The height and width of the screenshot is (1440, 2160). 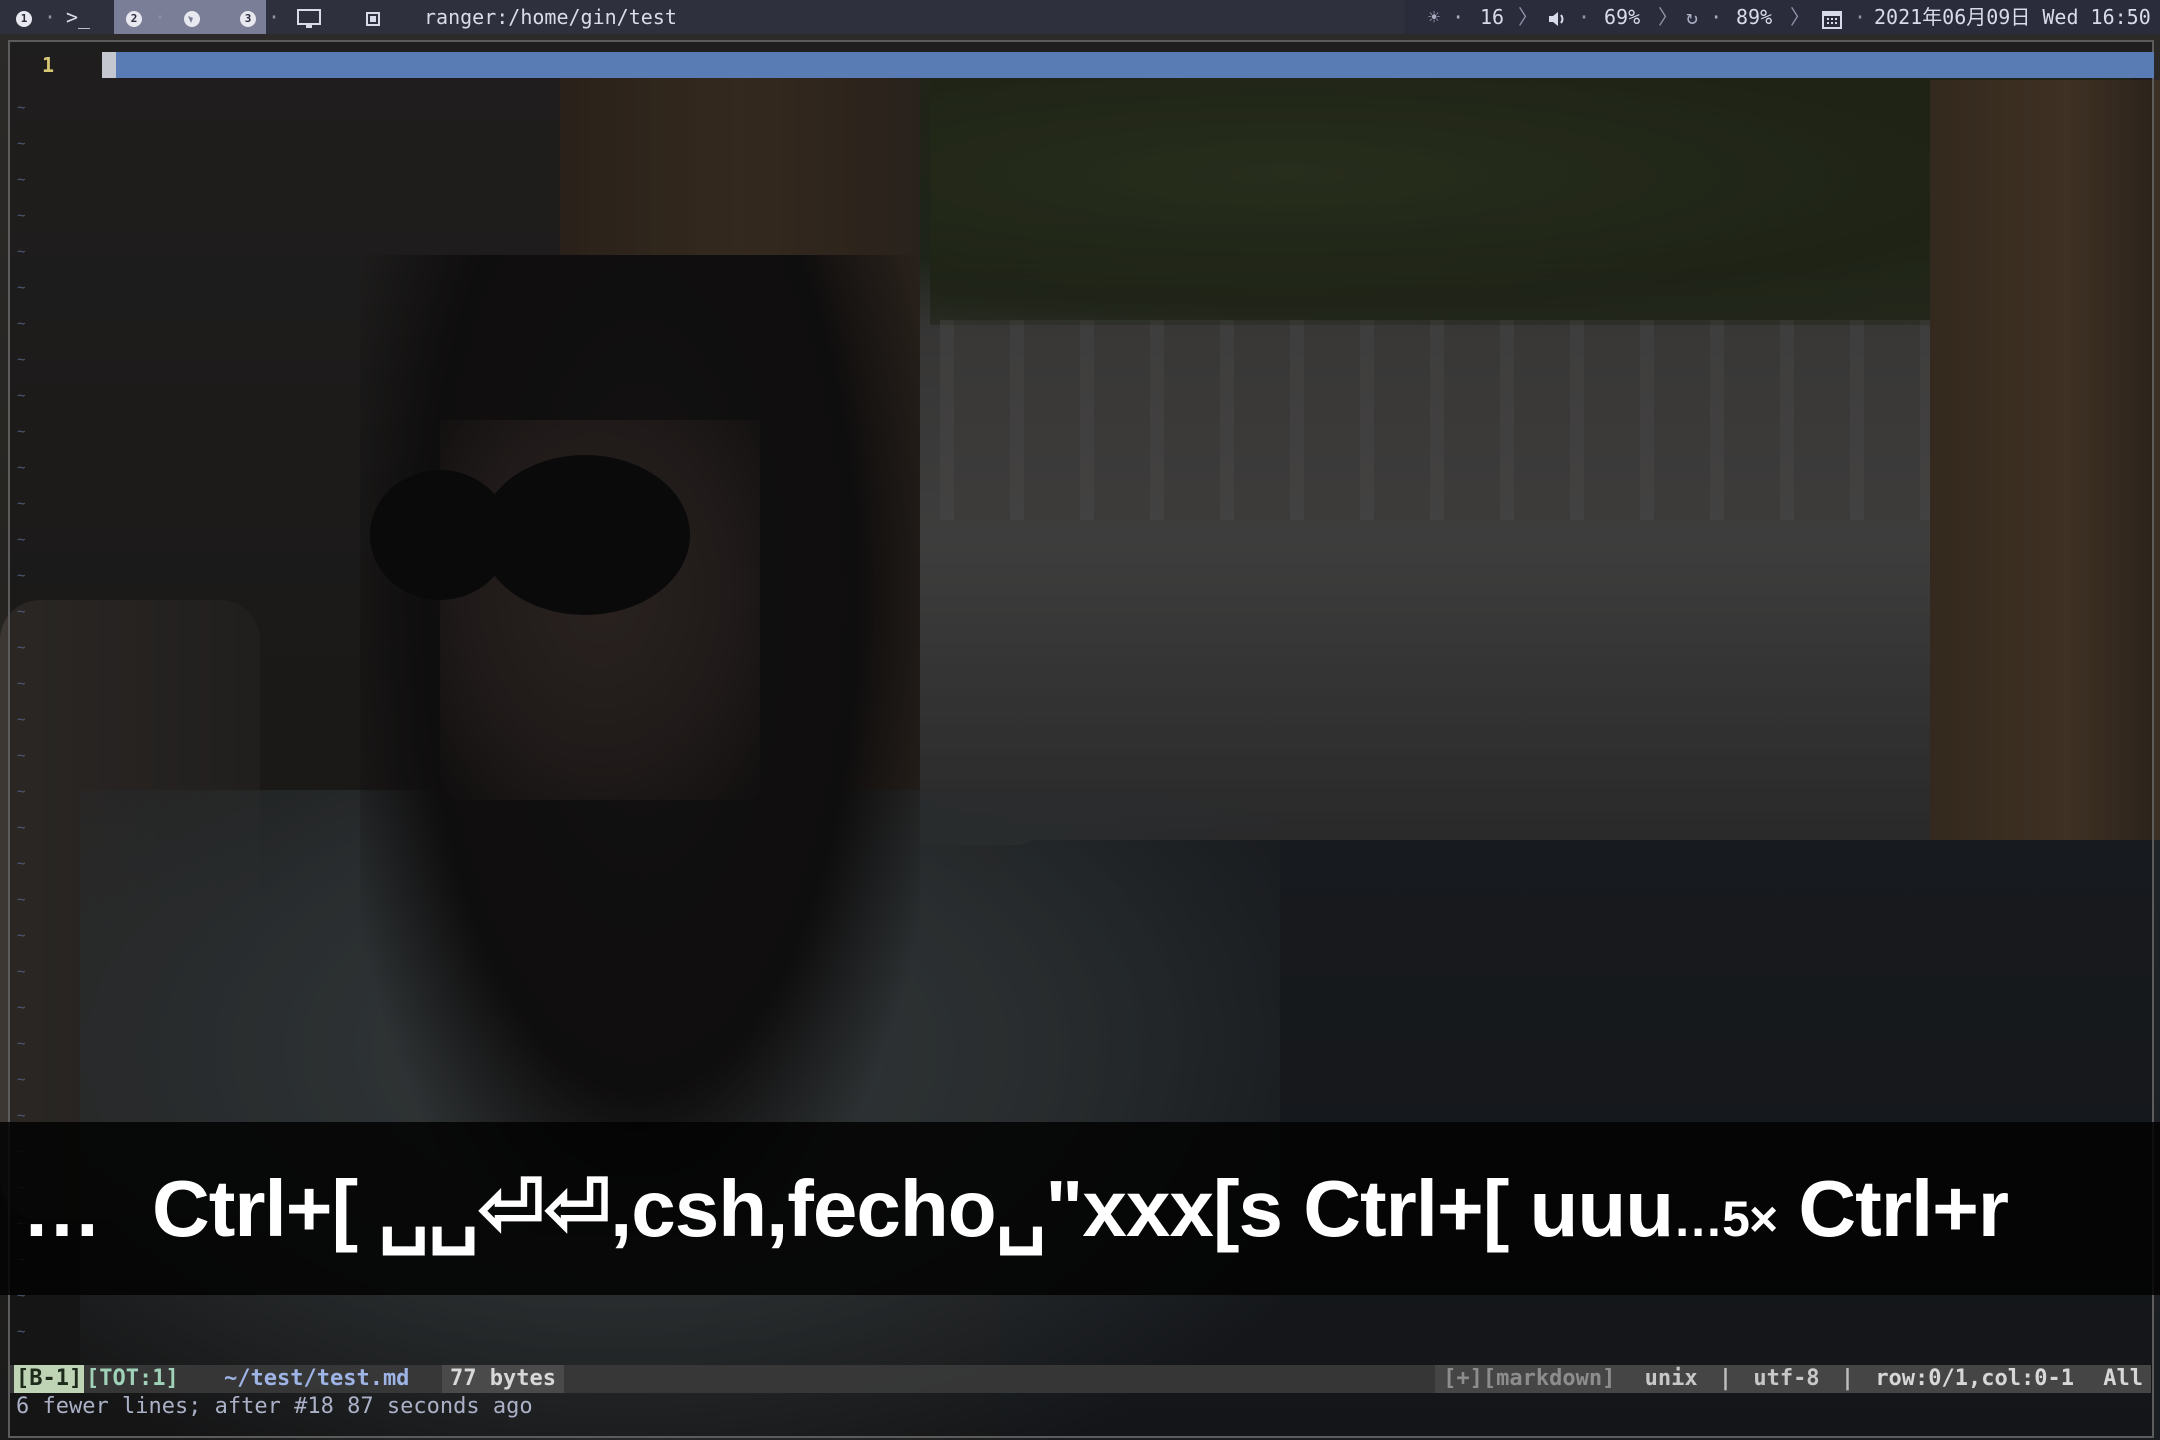 What do you see at coordinates (373, 17) in the screenshot?
I see `window-icon` at bounding box center [373, 17].